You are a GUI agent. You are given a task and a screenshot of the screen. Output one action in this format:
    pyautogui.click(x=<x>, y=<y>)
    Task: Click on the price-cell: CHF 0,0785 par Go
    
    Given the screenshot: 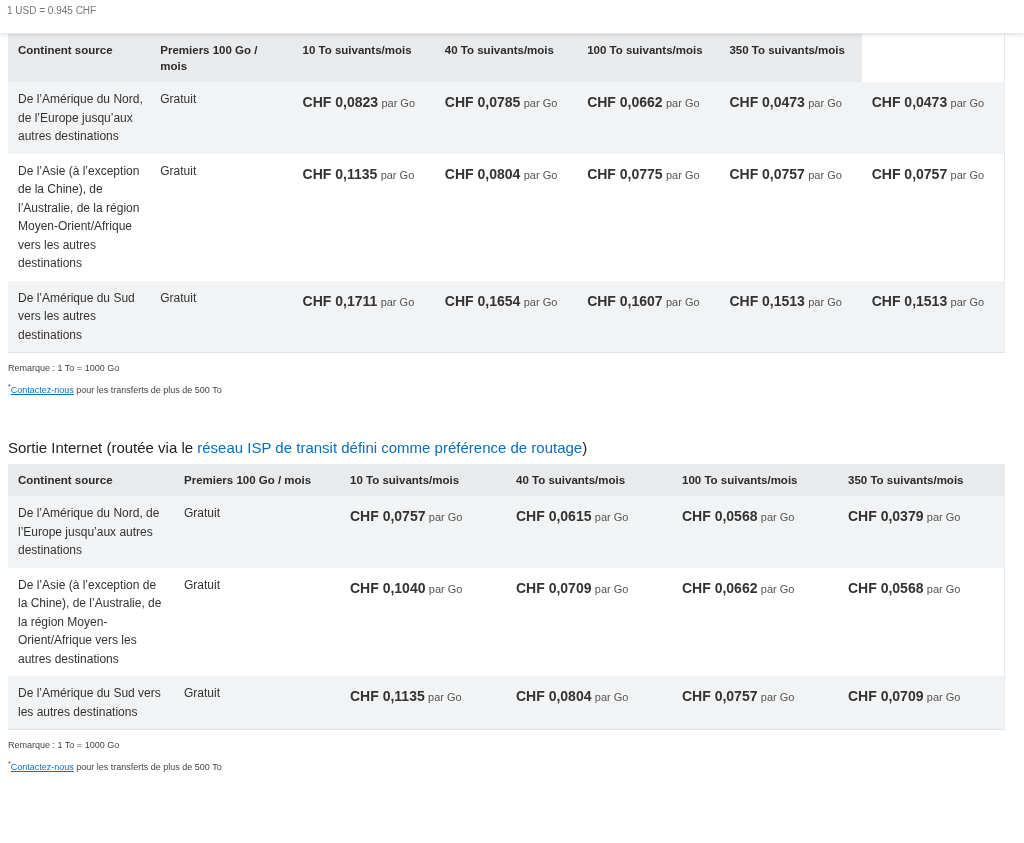 What is the action you would take?
    pyautogui.click(x=506, y=118)
    